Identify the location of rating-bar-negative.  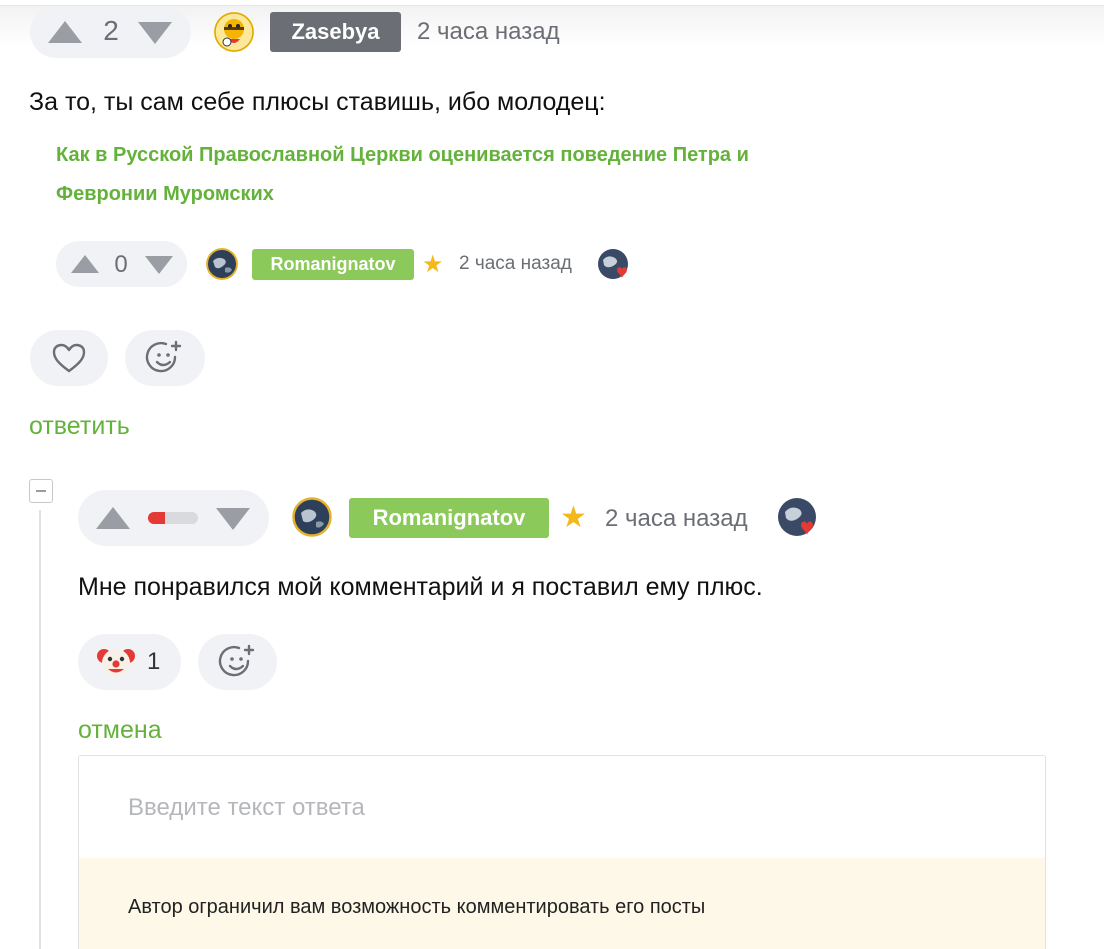
(156, 518).